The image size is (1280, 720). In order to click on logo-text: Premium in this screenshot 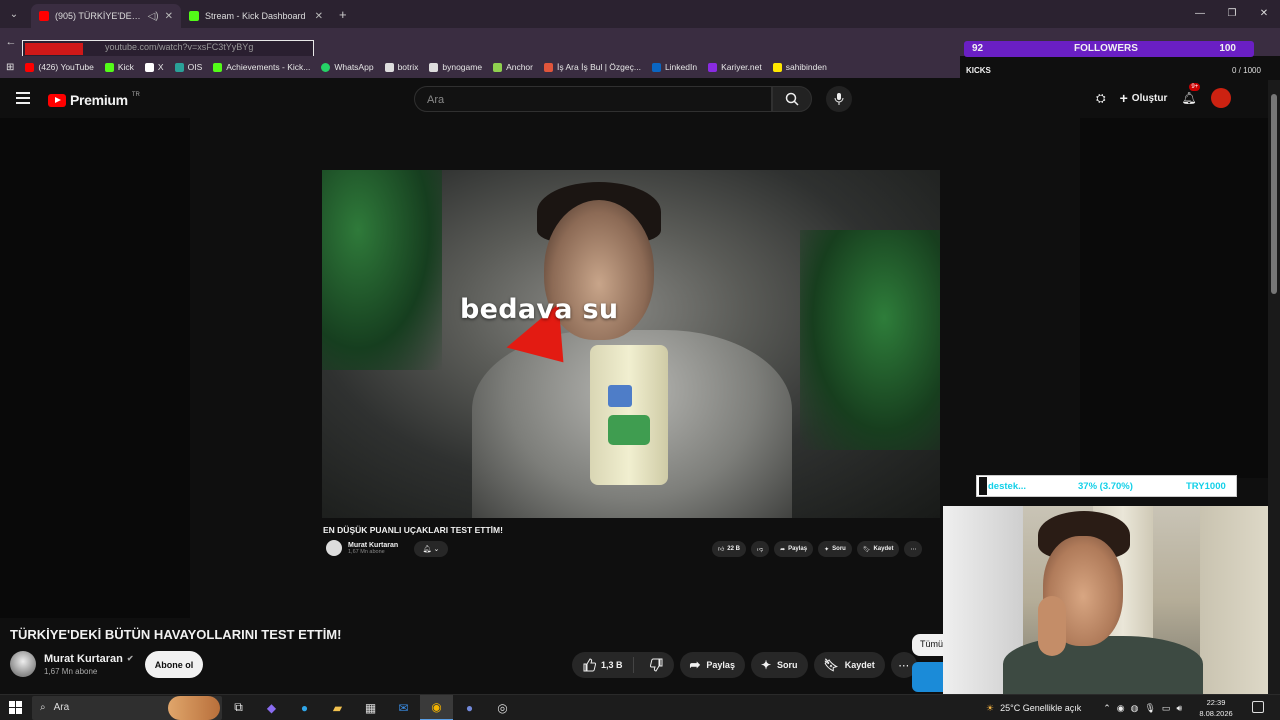, I will do `click(99, 100)`.